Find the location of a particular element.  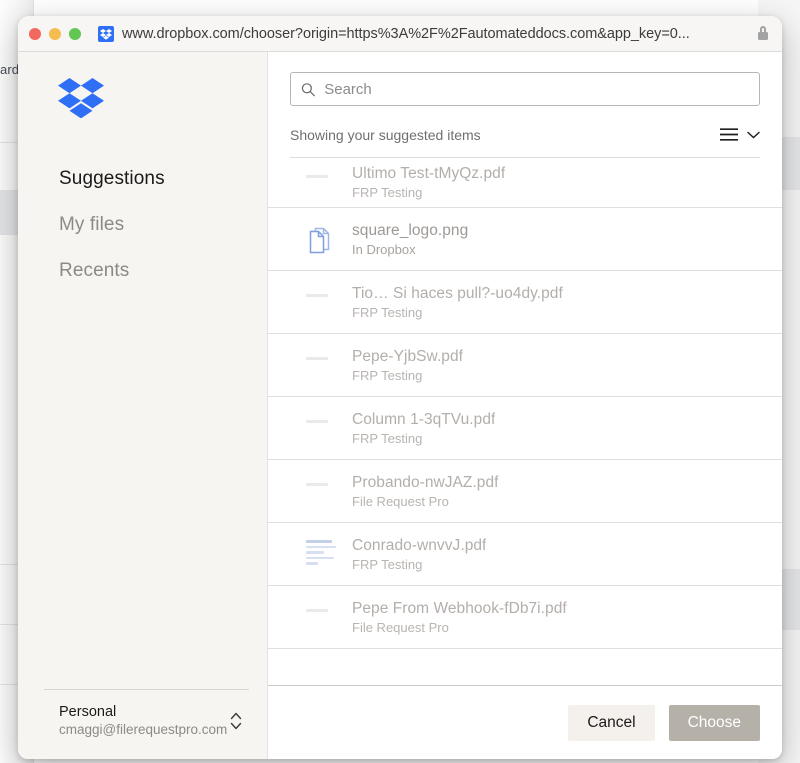

sidebar-item-label: Recents is located at coordinates (94, 270).